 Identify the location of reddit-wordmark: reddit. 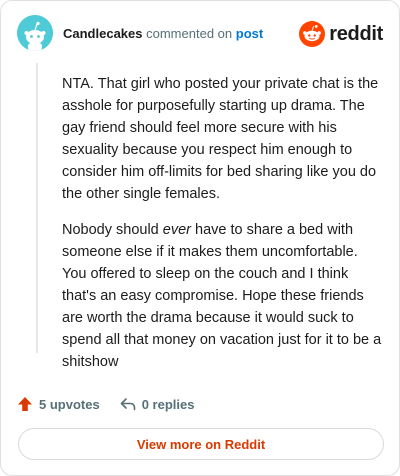
(356, 33).